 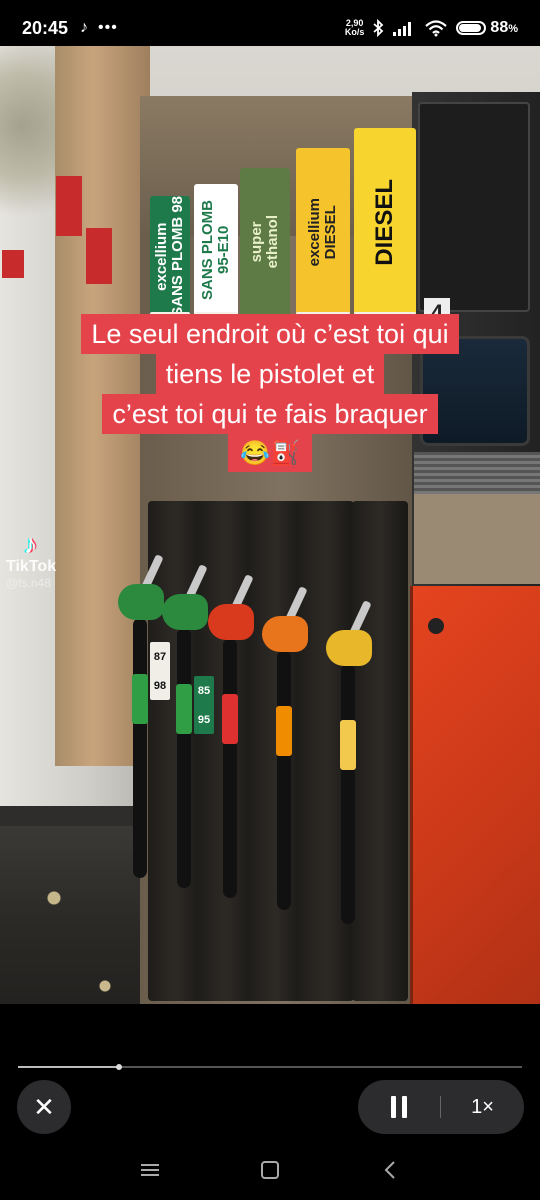 What do you see at coordinates (45, 27) in the screenshot?
I see `status-time: 20:45` at bounding box center [45, 27].